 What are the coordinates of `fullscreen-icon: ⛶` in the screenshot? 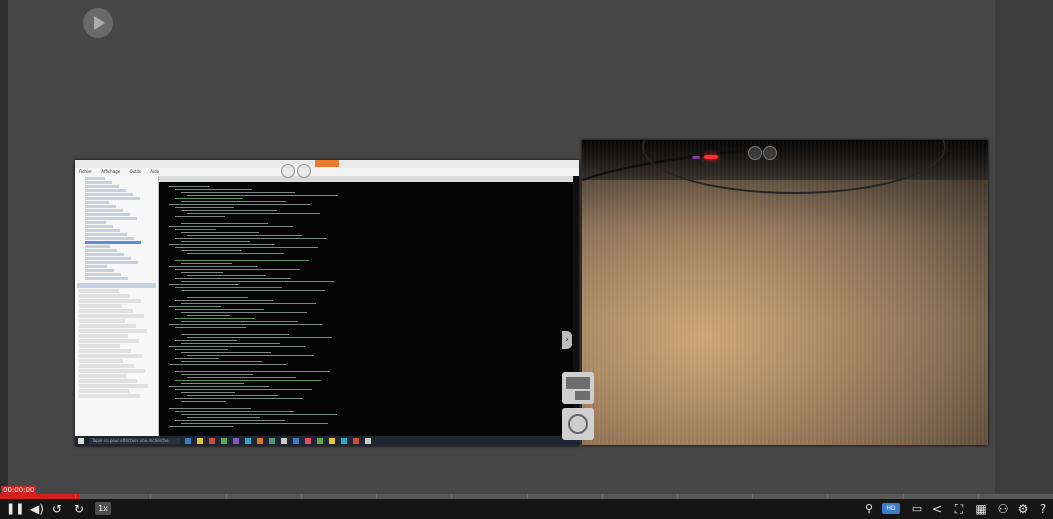 It's located at (959, 509).